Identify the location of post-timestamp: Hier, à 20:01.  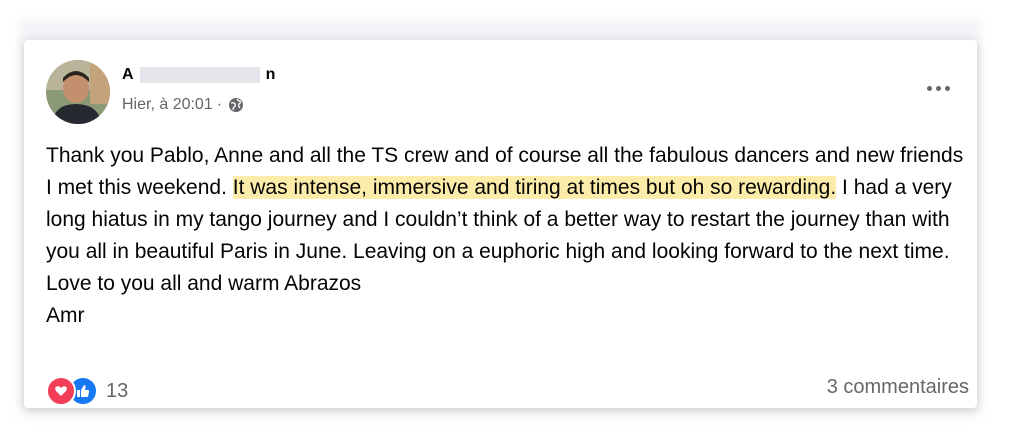
(167, 105).